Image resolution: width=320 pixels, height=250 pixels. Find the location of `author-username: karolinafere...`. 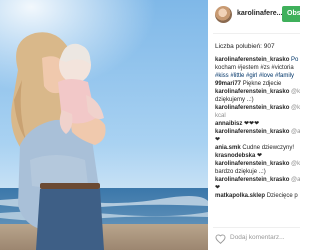

author-username: karolinafere... is located at coordinates (260, 13).